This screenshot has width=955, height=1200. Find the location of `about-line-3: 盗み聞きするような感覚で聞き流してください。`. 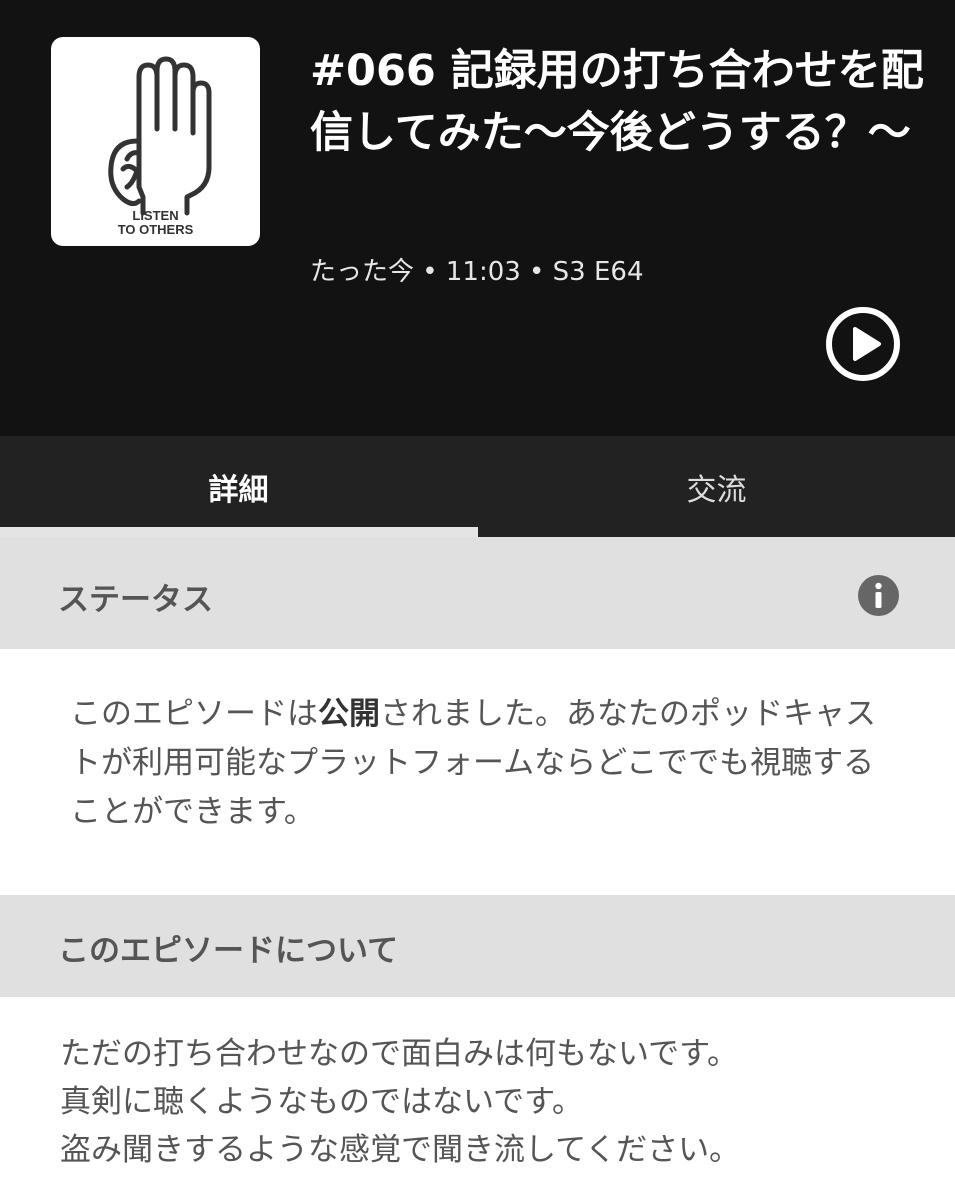

about-line-3: 盗み聞きするような感覚で聞き流してください。 is located at coordinates (400, 1150).